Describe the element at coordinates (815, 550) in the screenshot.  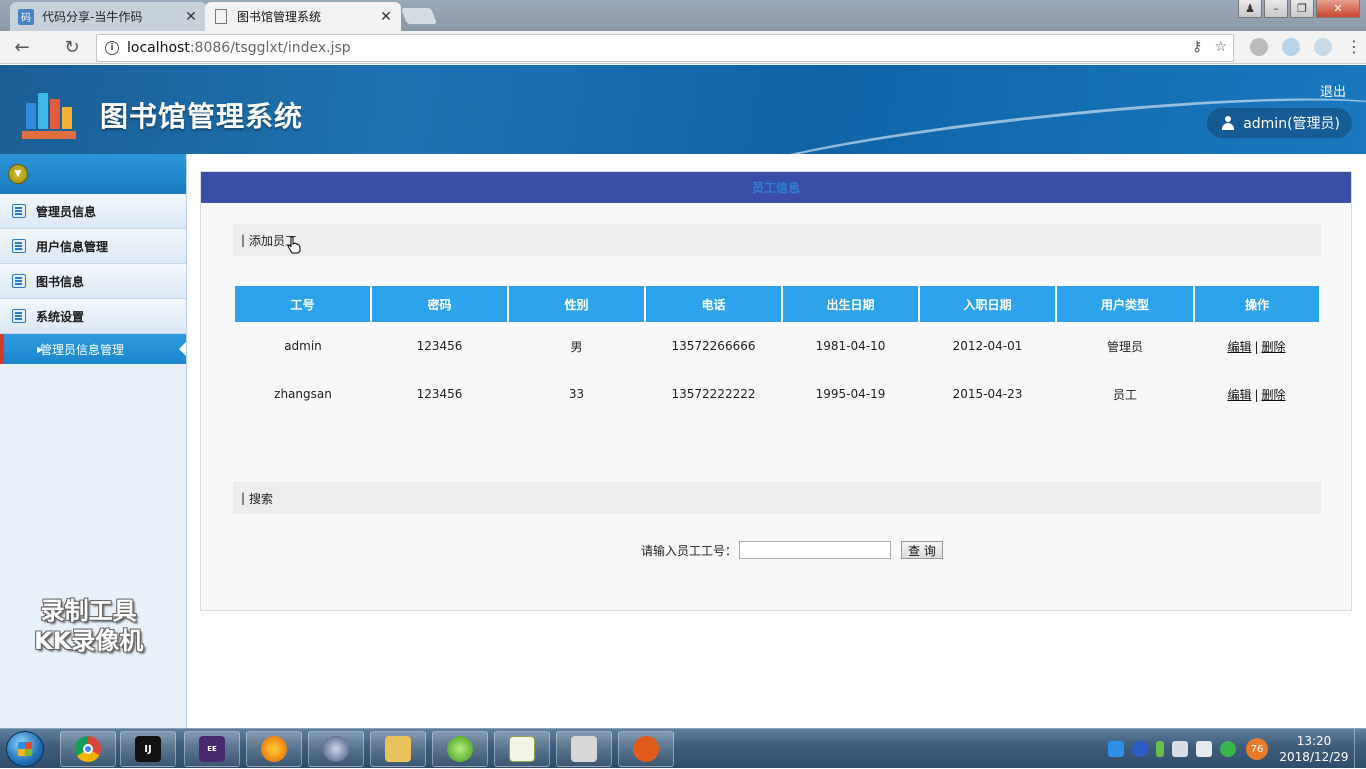
I see `staff-id-search-input` at that location.